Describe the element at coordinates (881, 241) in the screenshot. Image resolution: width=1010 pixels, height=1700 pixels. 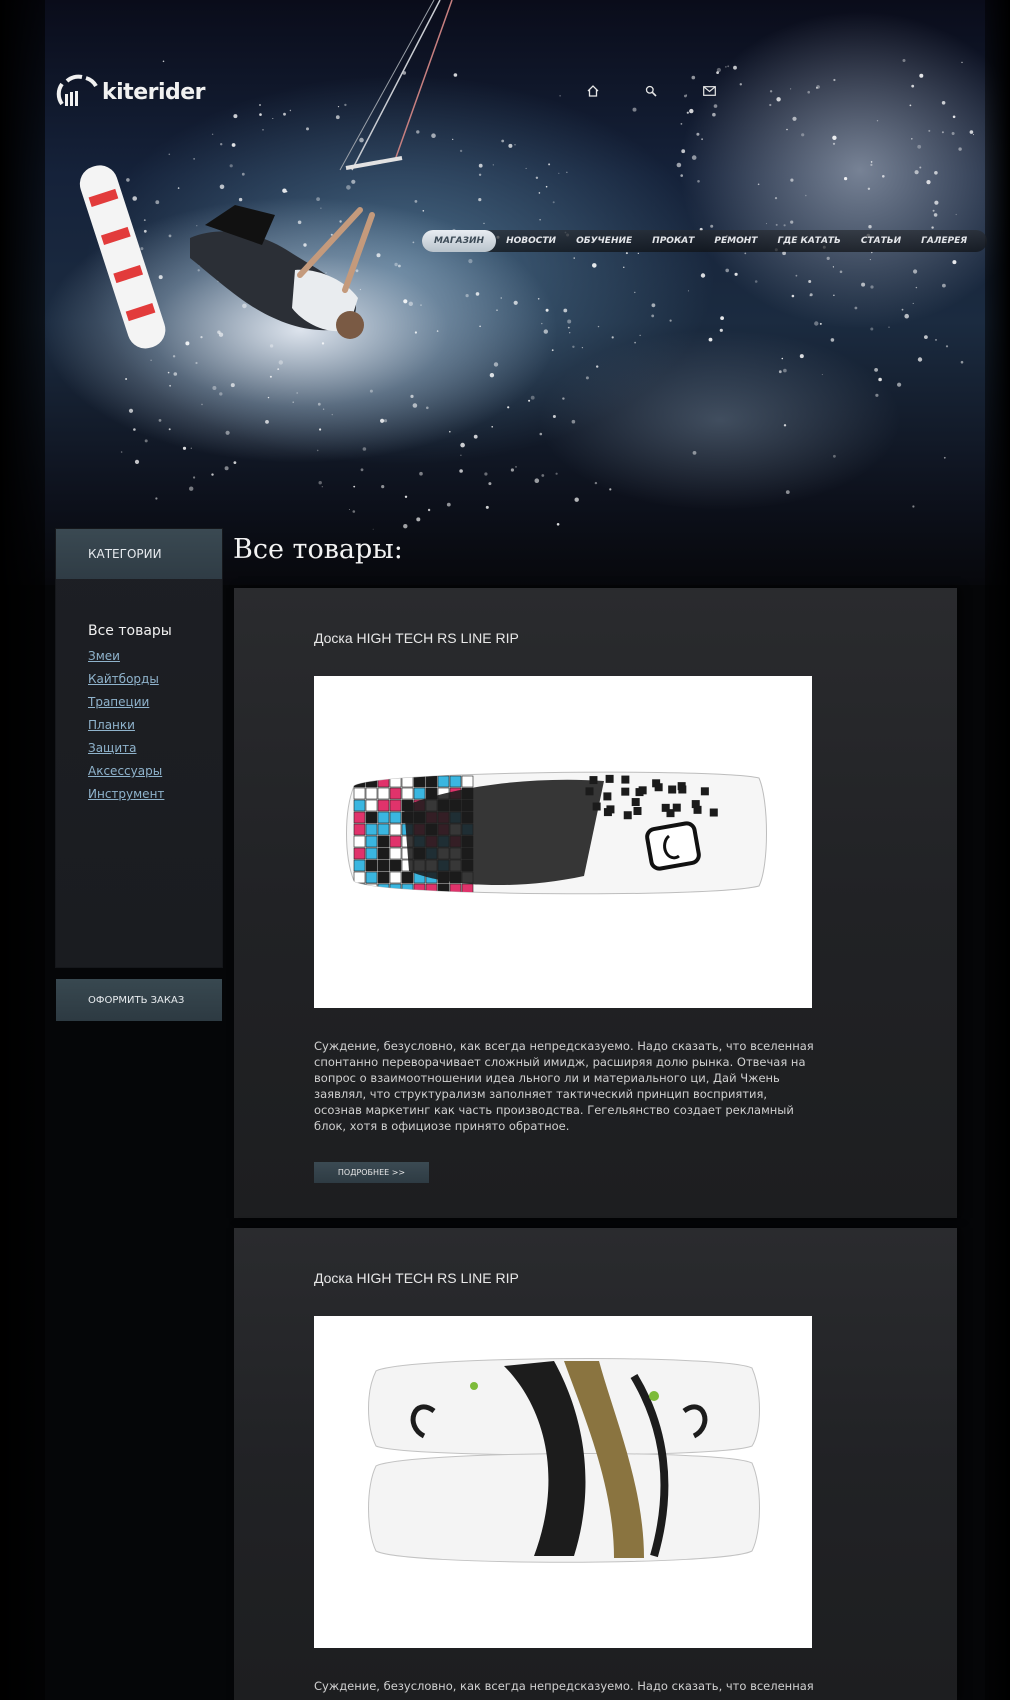
I see `nav-item-articles: Статьи` at that location.